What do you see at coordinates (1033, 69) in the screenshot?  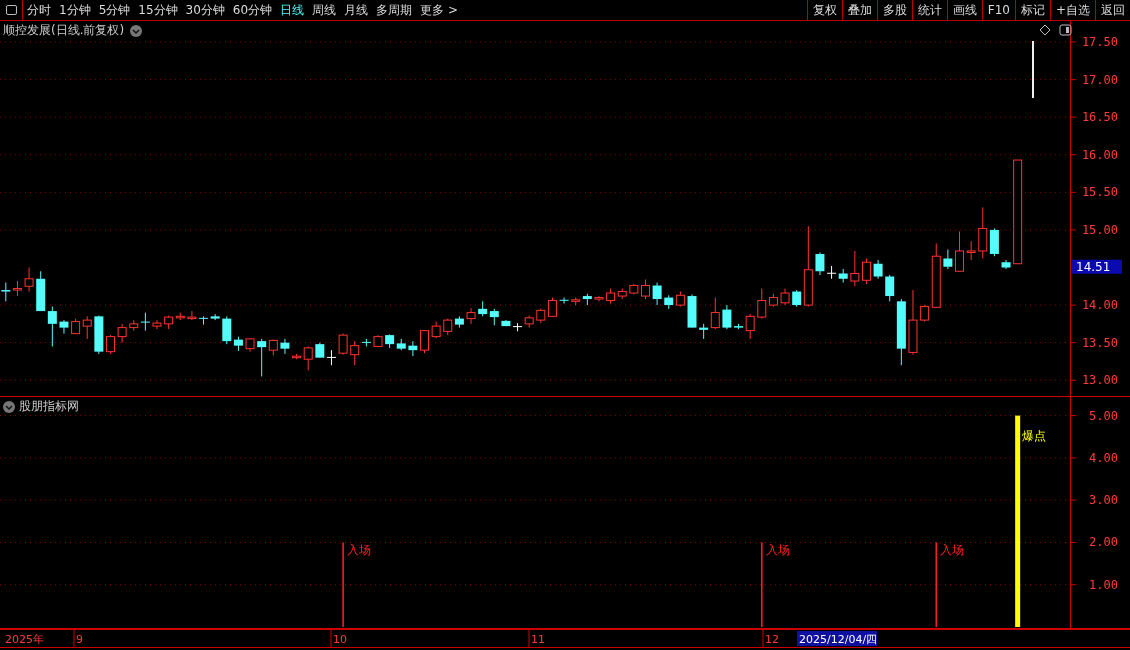 I see `vertical-marker-line` at bounding box center [1033, 69].